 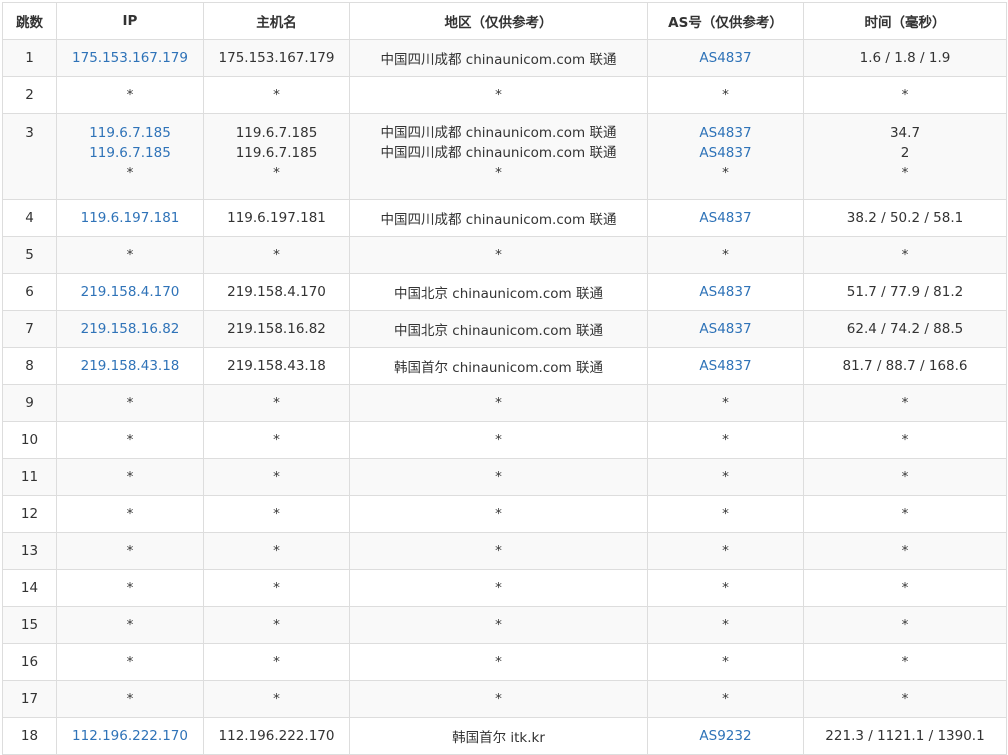 What do you see at coordinates (29, 58) in the screenshot?
I see `hop-cell: 1` at bounding box center [29, 58].